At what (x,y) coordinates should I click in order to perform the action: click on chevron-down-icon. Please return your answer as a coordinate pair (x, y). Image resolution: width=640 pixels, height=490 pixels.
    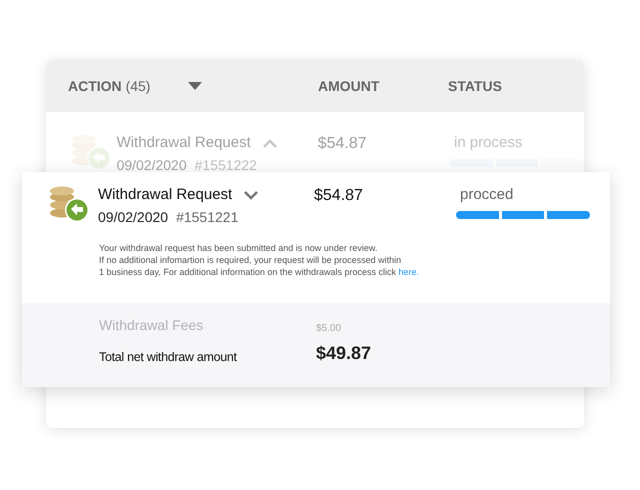
    Looking at the image, I should click on (251, 195).